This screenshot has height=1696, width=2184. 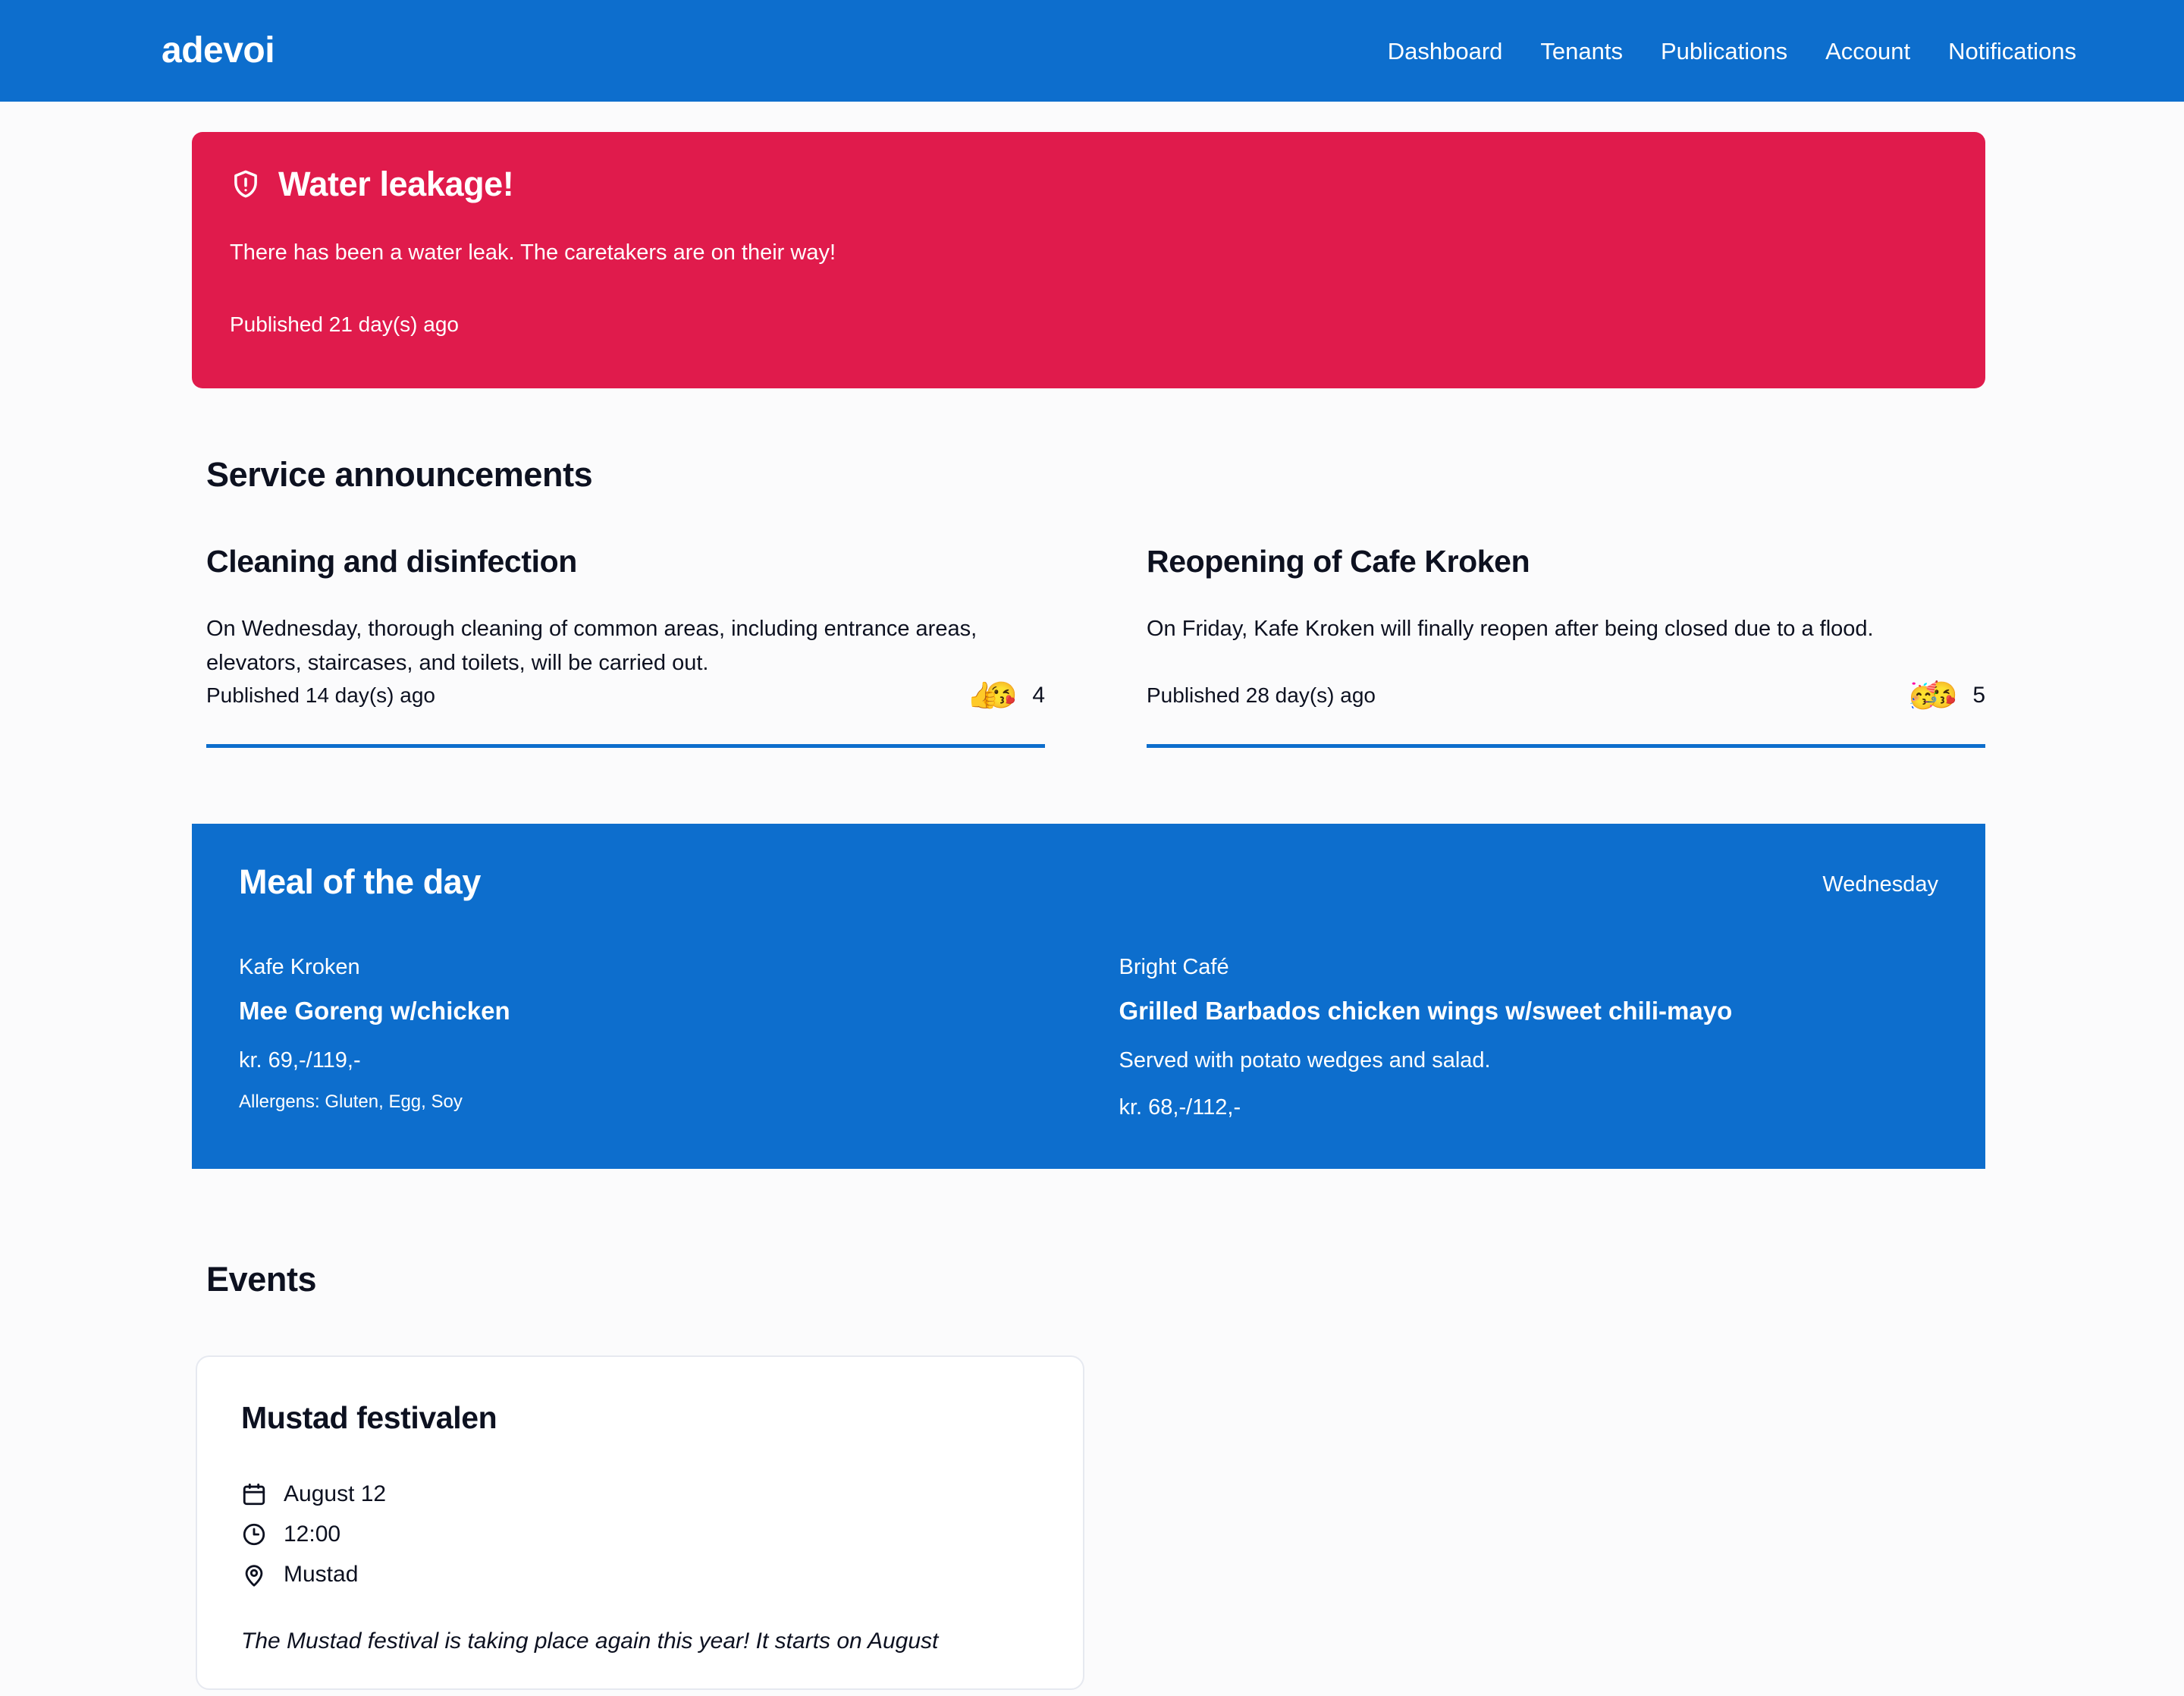 I want to click on meal-vendor: Bright Café, so click(x=1174, y=967).